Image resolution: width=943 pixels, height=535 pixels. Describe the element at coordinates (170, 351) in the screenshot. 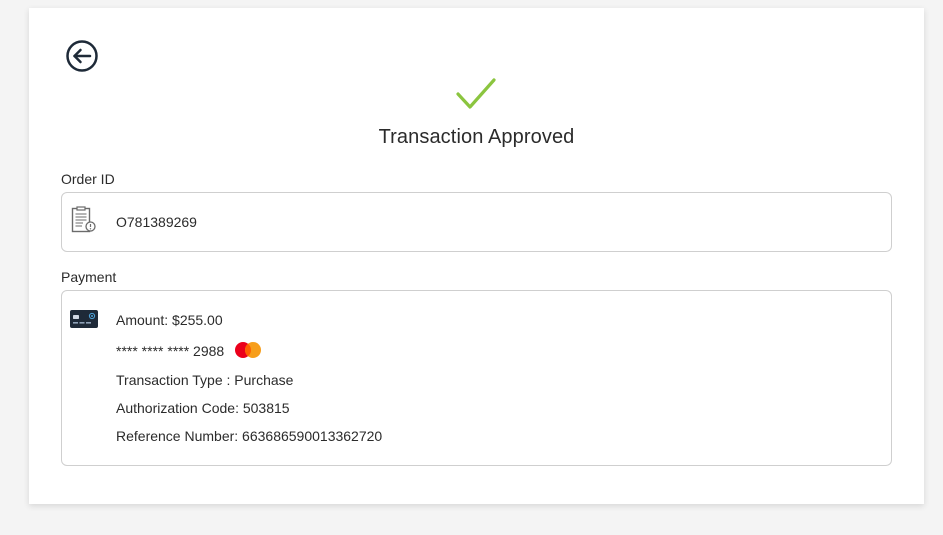

I see `masked-card-number: **** **** **** 2988` at that location.